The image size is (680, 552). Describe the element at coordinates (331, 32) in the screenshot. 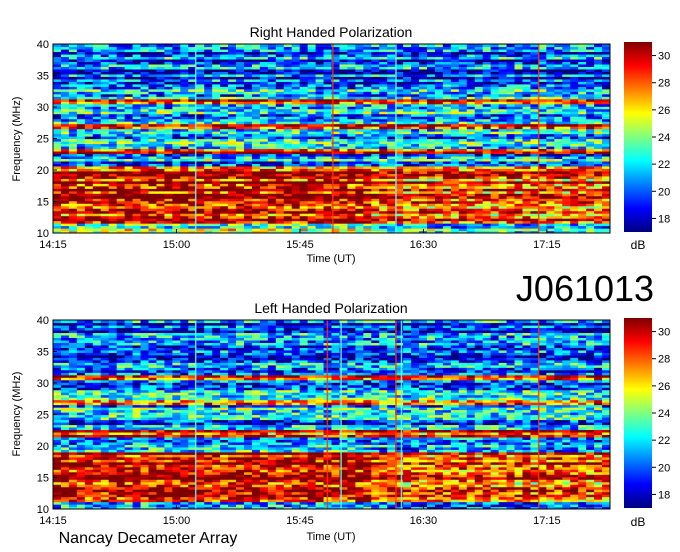

I see `chart-title: Right Handed Polarization` at that location.